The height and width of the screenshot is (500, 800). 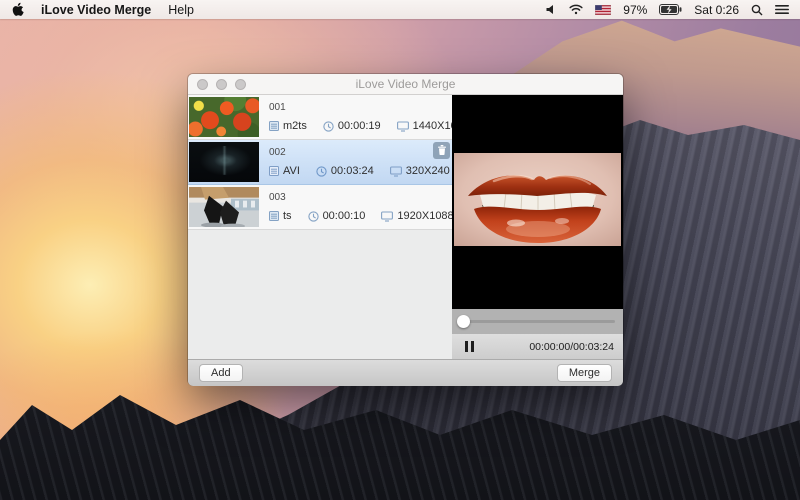 I want to click on player-controls: 00:00:00/00:03:24, so click(x=537, y=346).